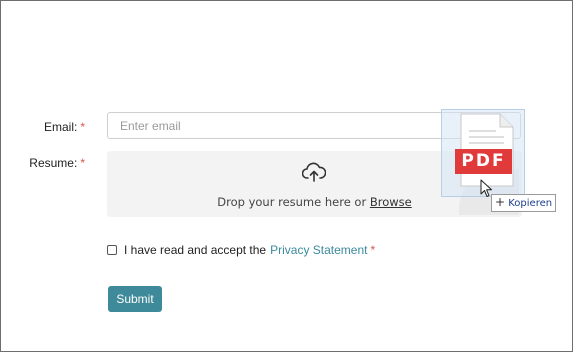 The width and height of the screenshot is (573, 352). What do you see at coordinates (318, 250) in the screenshot?
I see `privacy-statement-link: Privacy Statement` at bounding box center [318, 250].